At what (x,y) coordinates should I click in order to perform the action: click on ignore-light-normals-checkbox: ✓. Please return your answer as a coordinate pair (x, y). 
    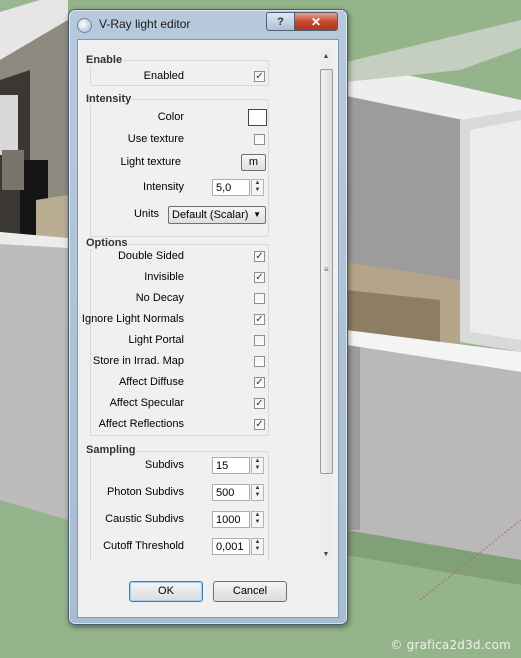
    Looking at the image, I should click on (259, 319).